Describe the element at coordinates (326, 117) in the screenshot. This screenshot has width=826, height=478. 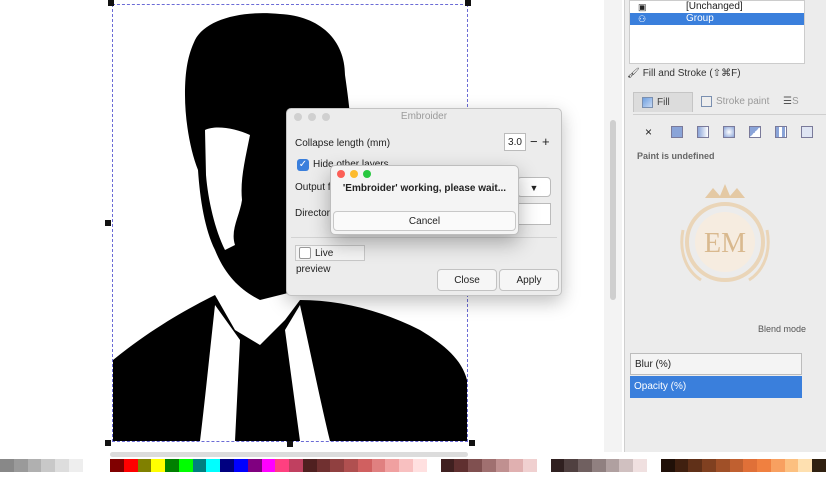
I see `window-zoom-dot` at that location.